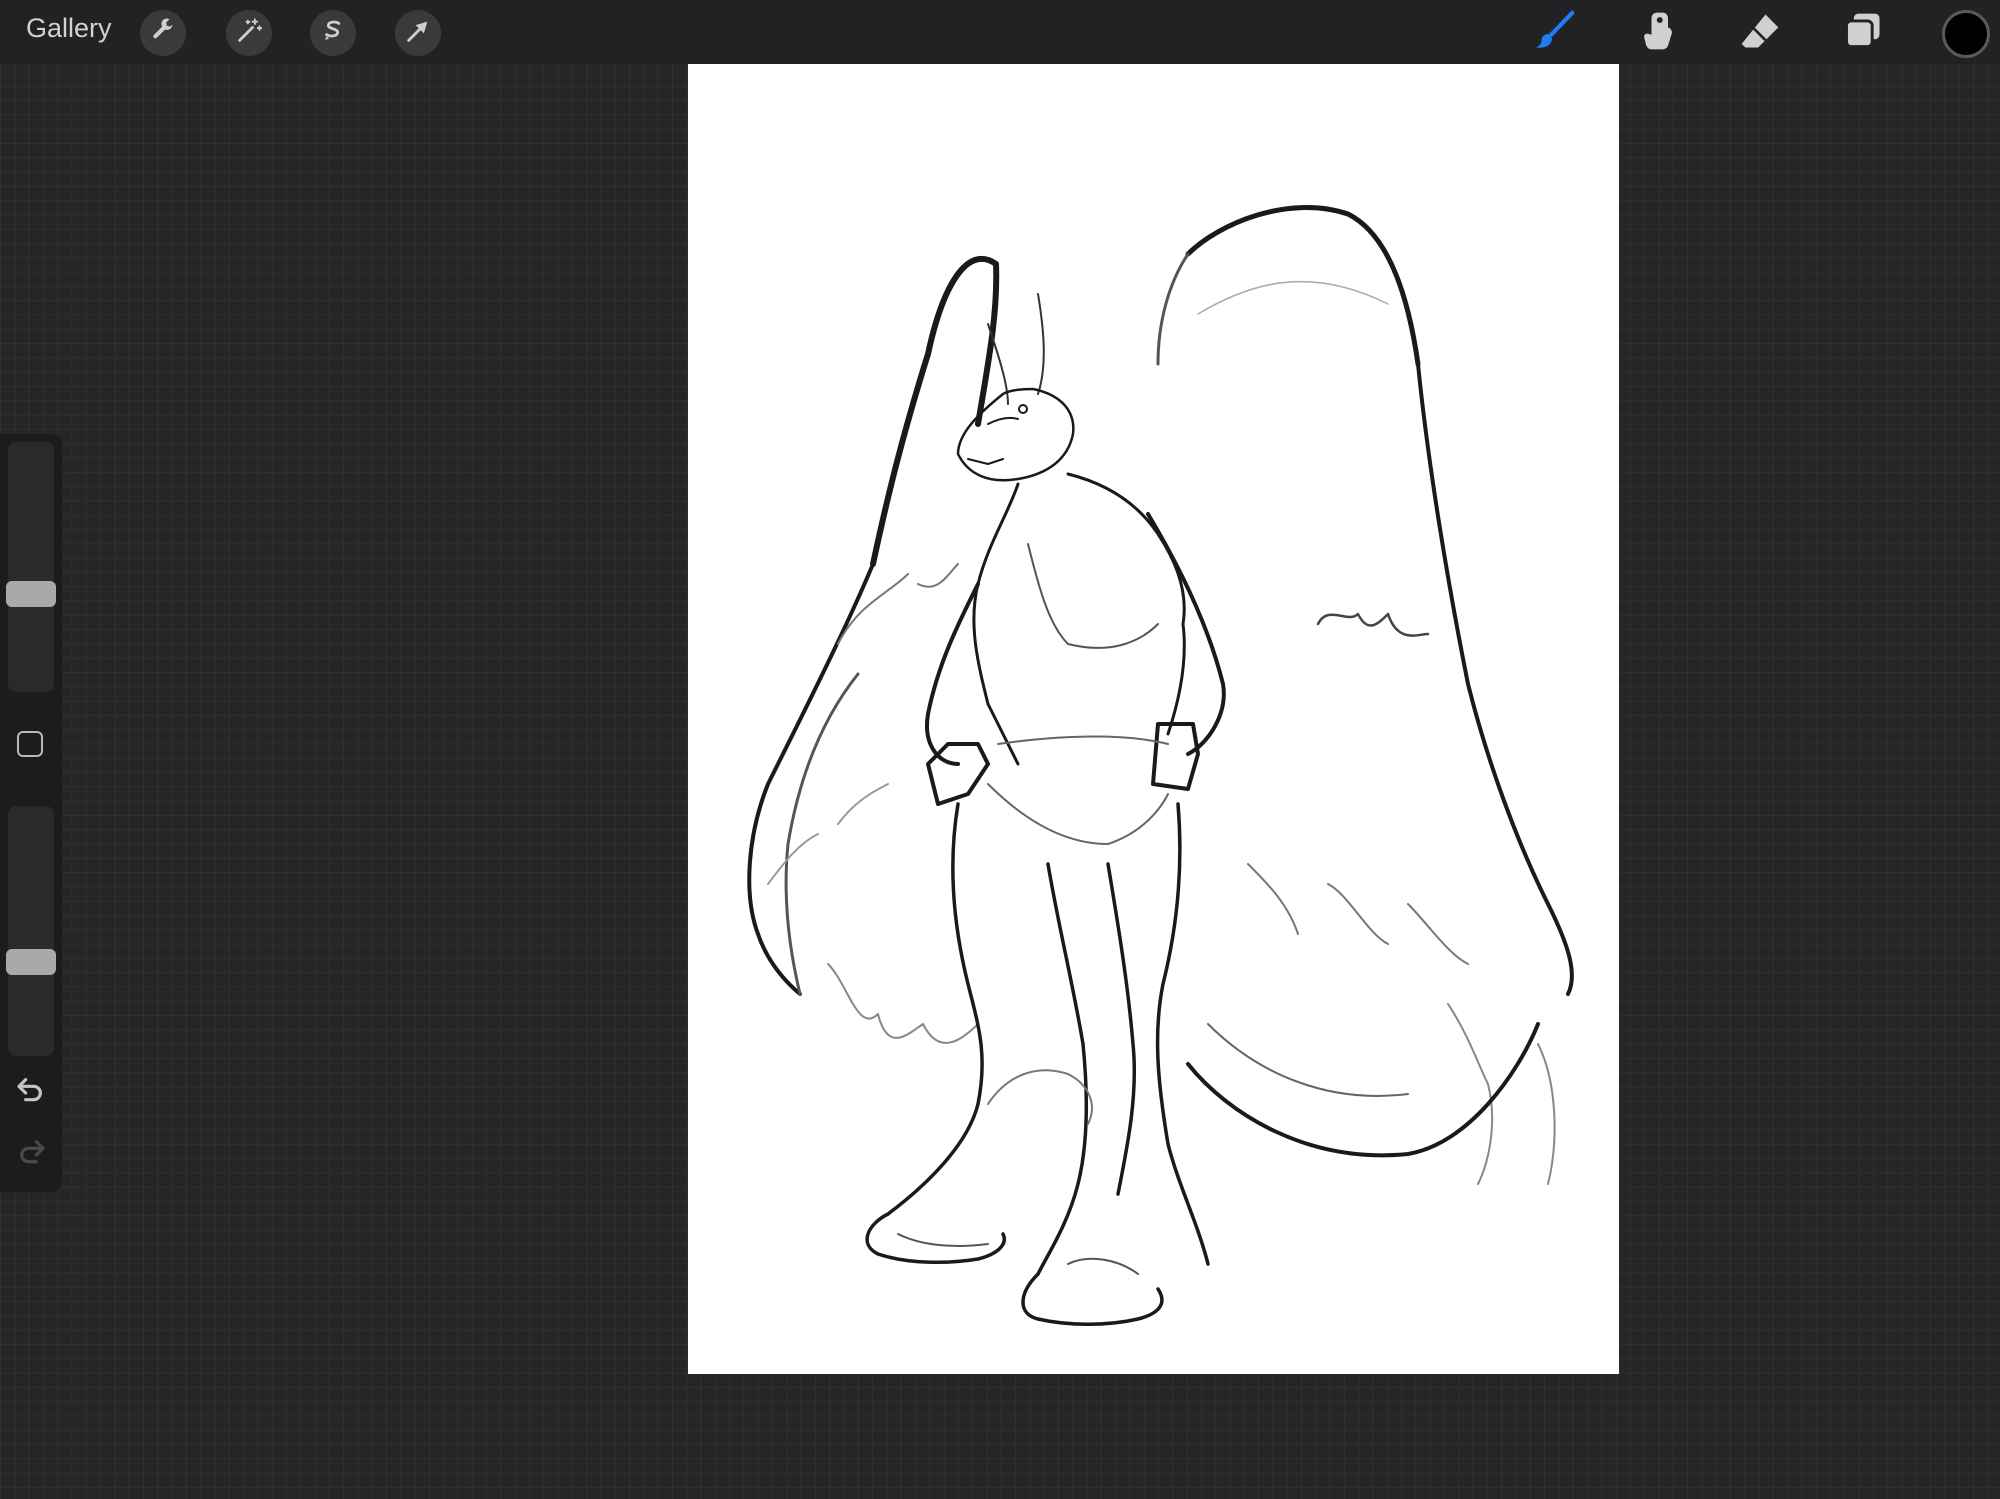 This screenshot has height=1499, width=2000. What do you see at coordinates (69, 28) in the screenshot?
I see `gallery-button: Gallery` at bounding box center [69, 28].